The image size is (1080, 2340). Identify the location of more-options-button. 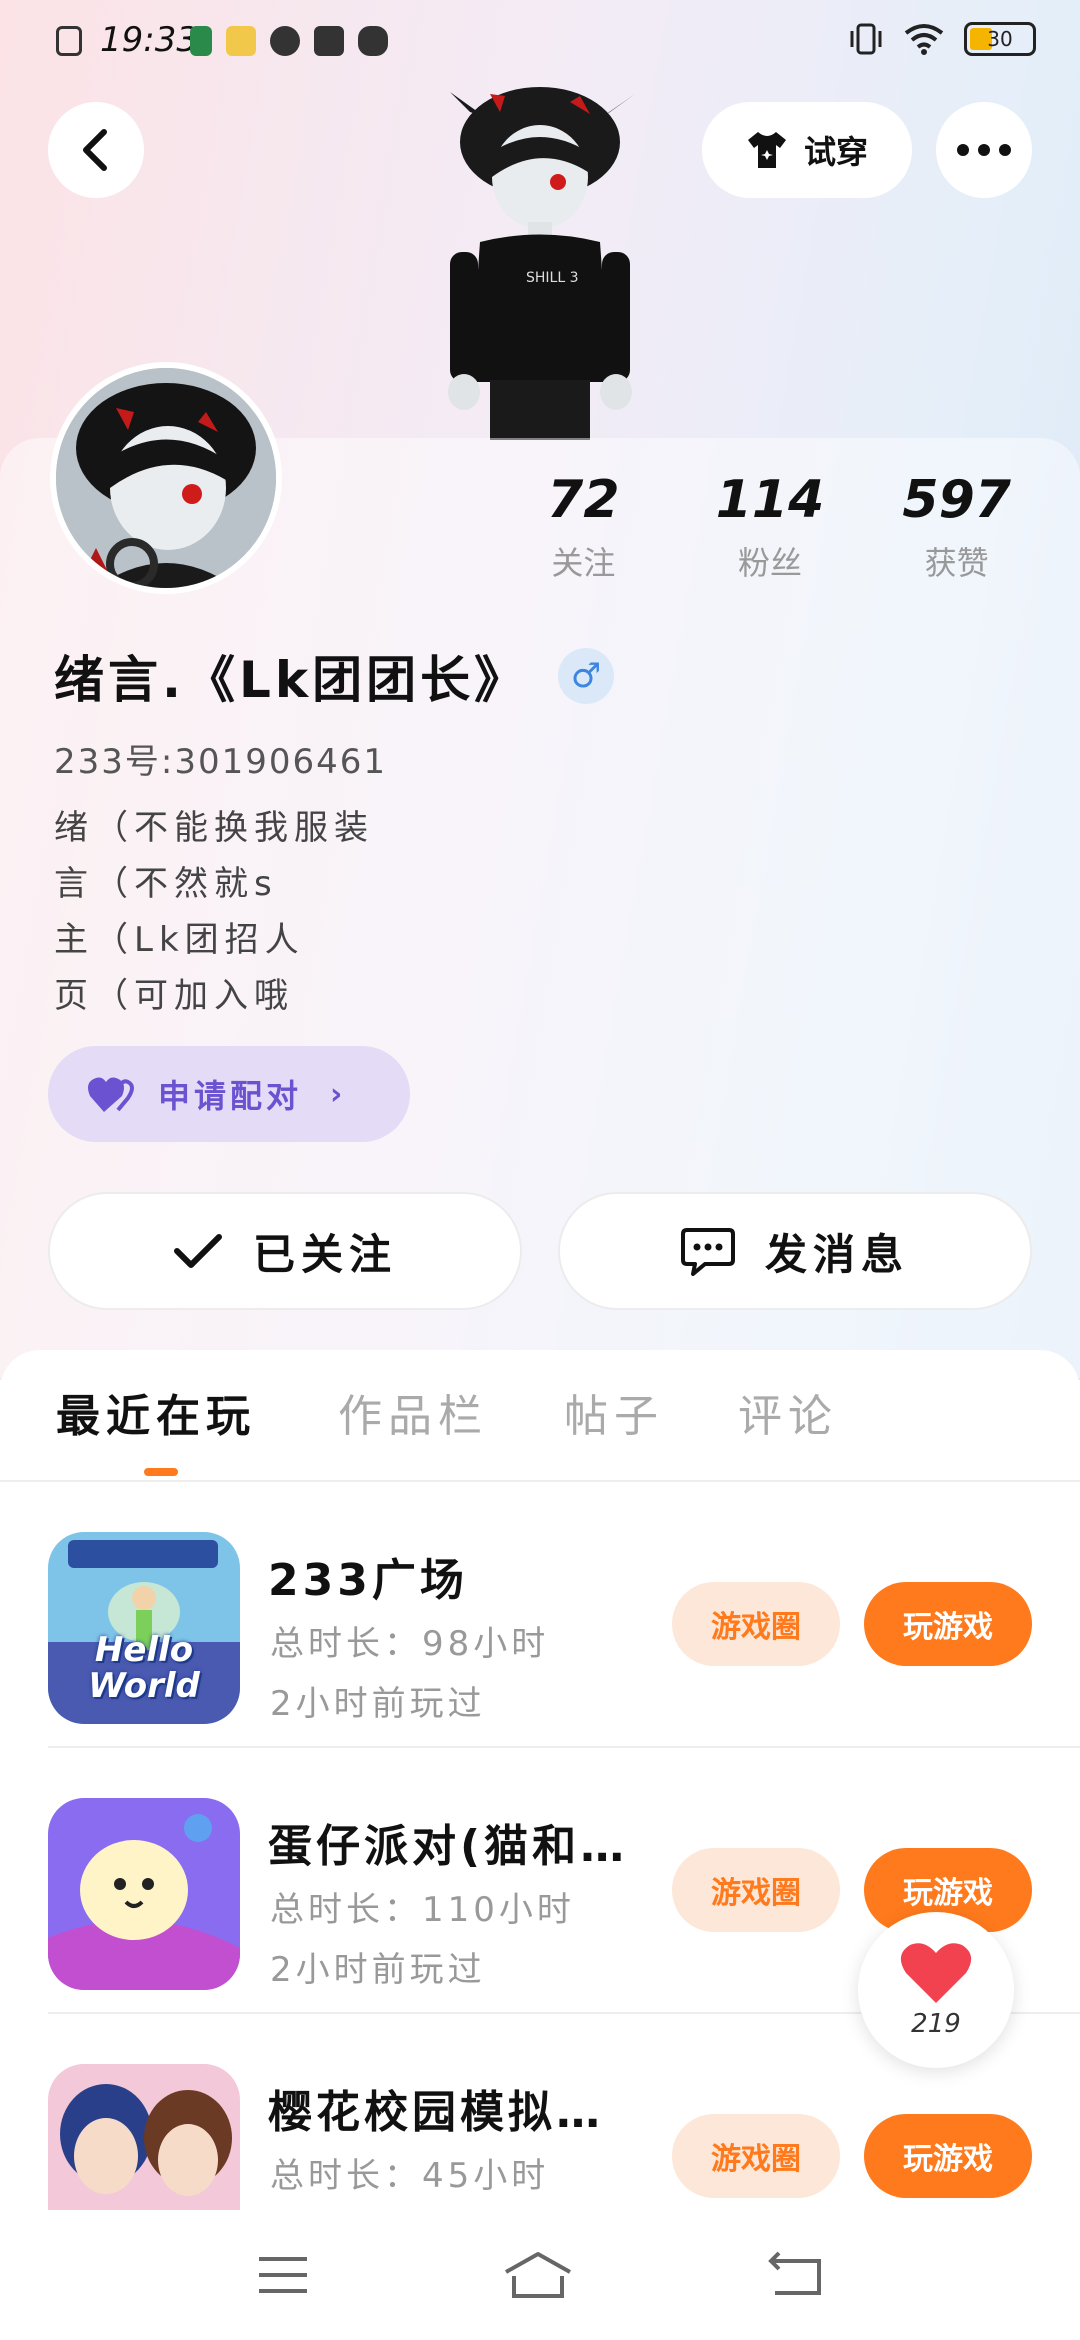
(984, 150).